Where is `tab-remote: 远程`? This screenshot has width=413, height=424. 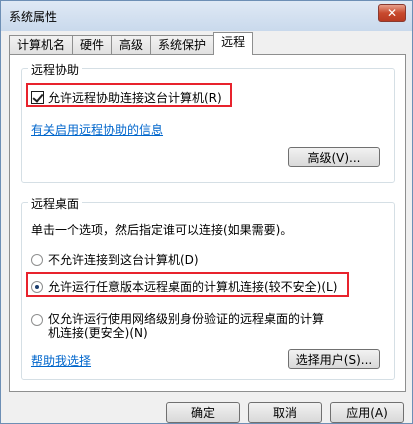 tab-remote: 远程 is located at coordinates (233, 43).